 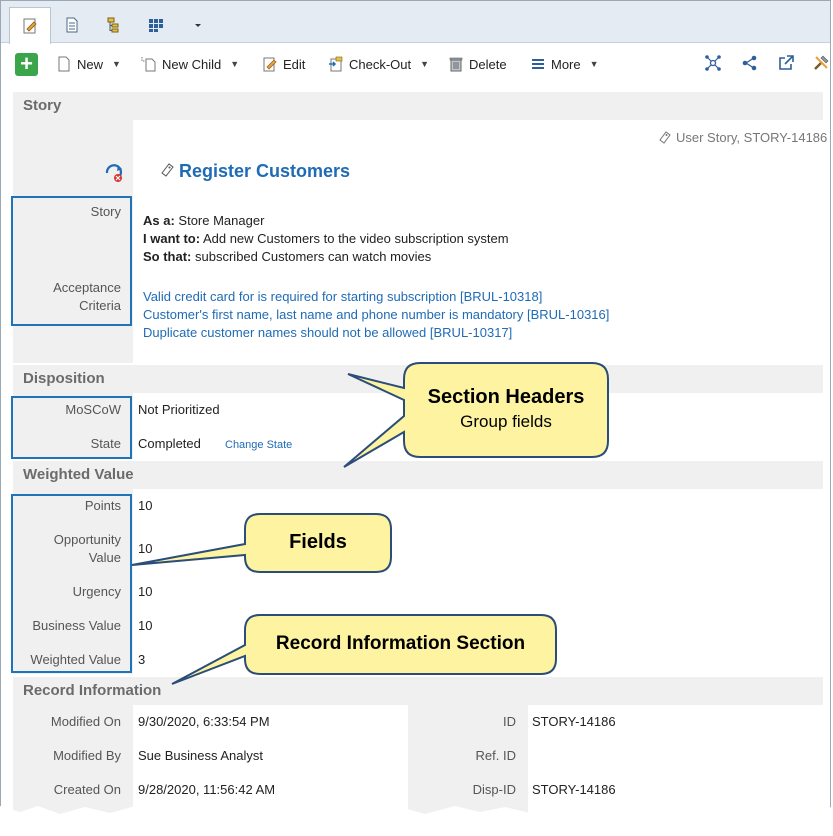 I want to click on torn-edge, so click(x=416, y=821).